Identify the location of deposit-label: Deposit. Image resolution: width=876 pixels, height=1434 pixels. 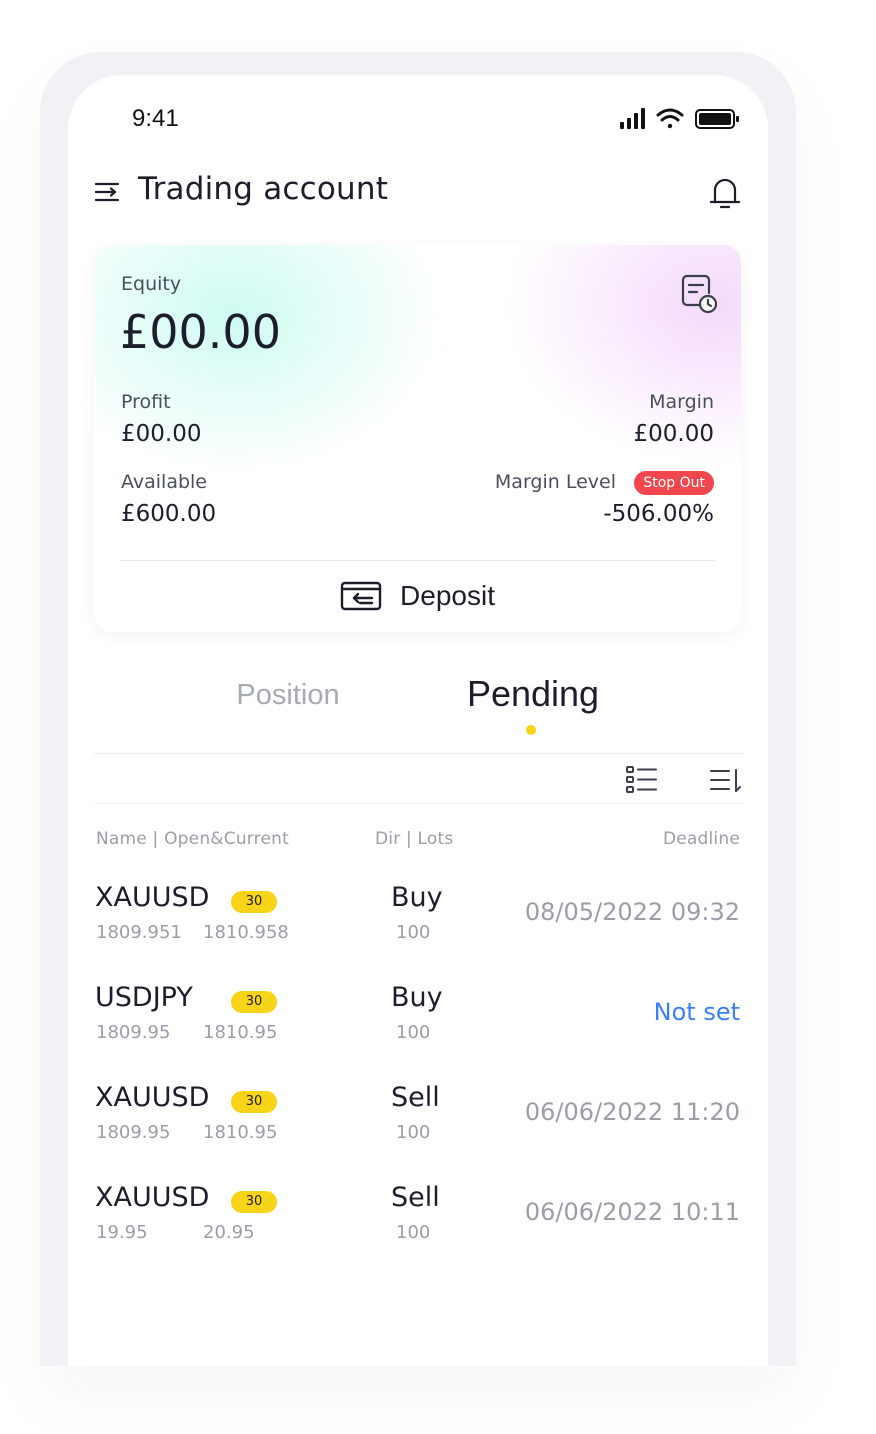
(447, 595).